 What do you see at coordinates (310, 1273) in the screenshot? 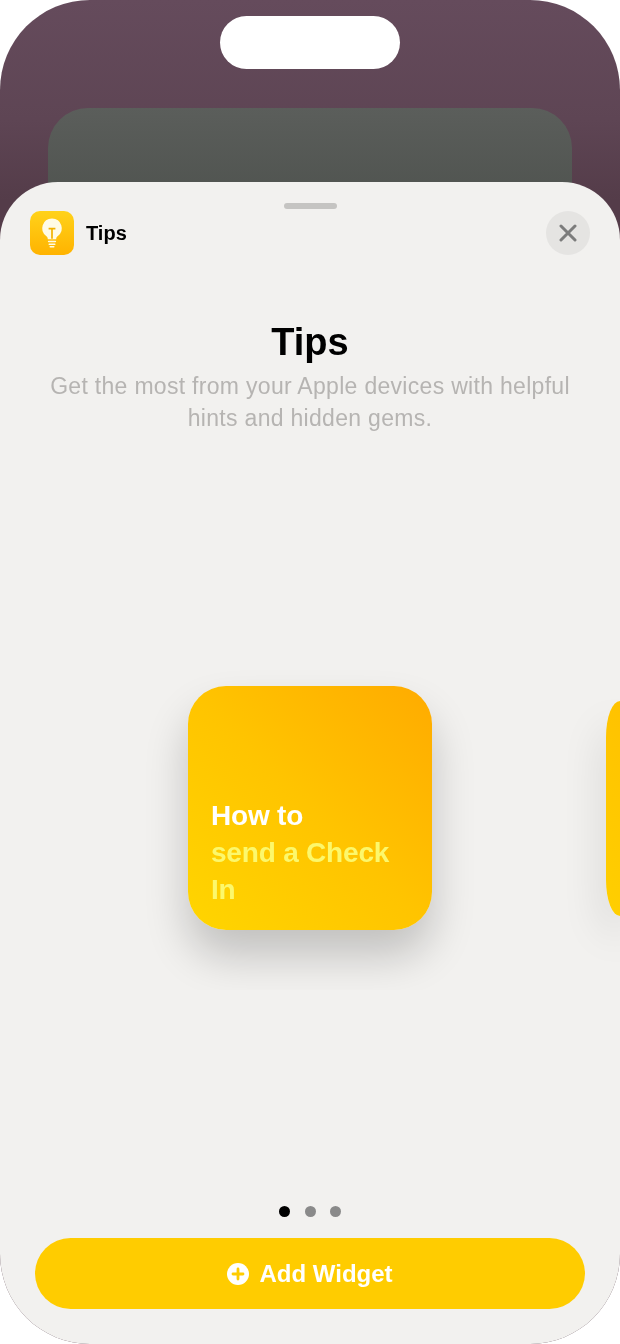
I see `add-widget-button: Add Widget` at bounding box center [310, 1273].